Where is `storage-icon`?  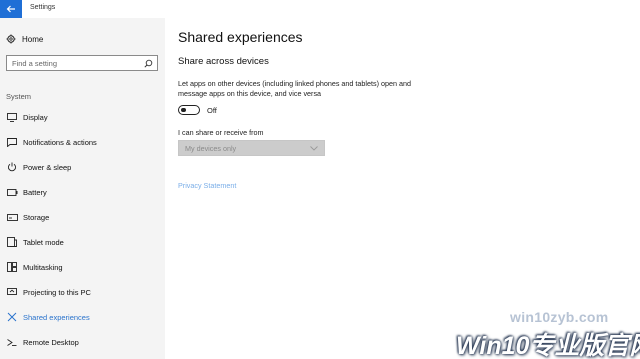 storage-icon is located at coordinates (12, 217).